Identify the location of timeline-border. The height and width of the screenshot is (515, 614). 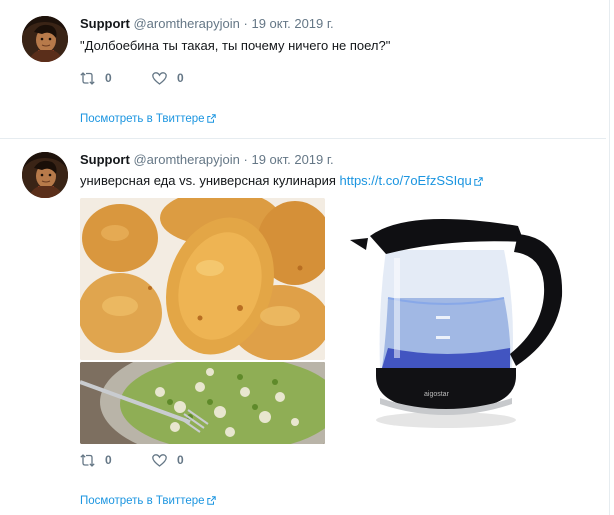
(609, 257).